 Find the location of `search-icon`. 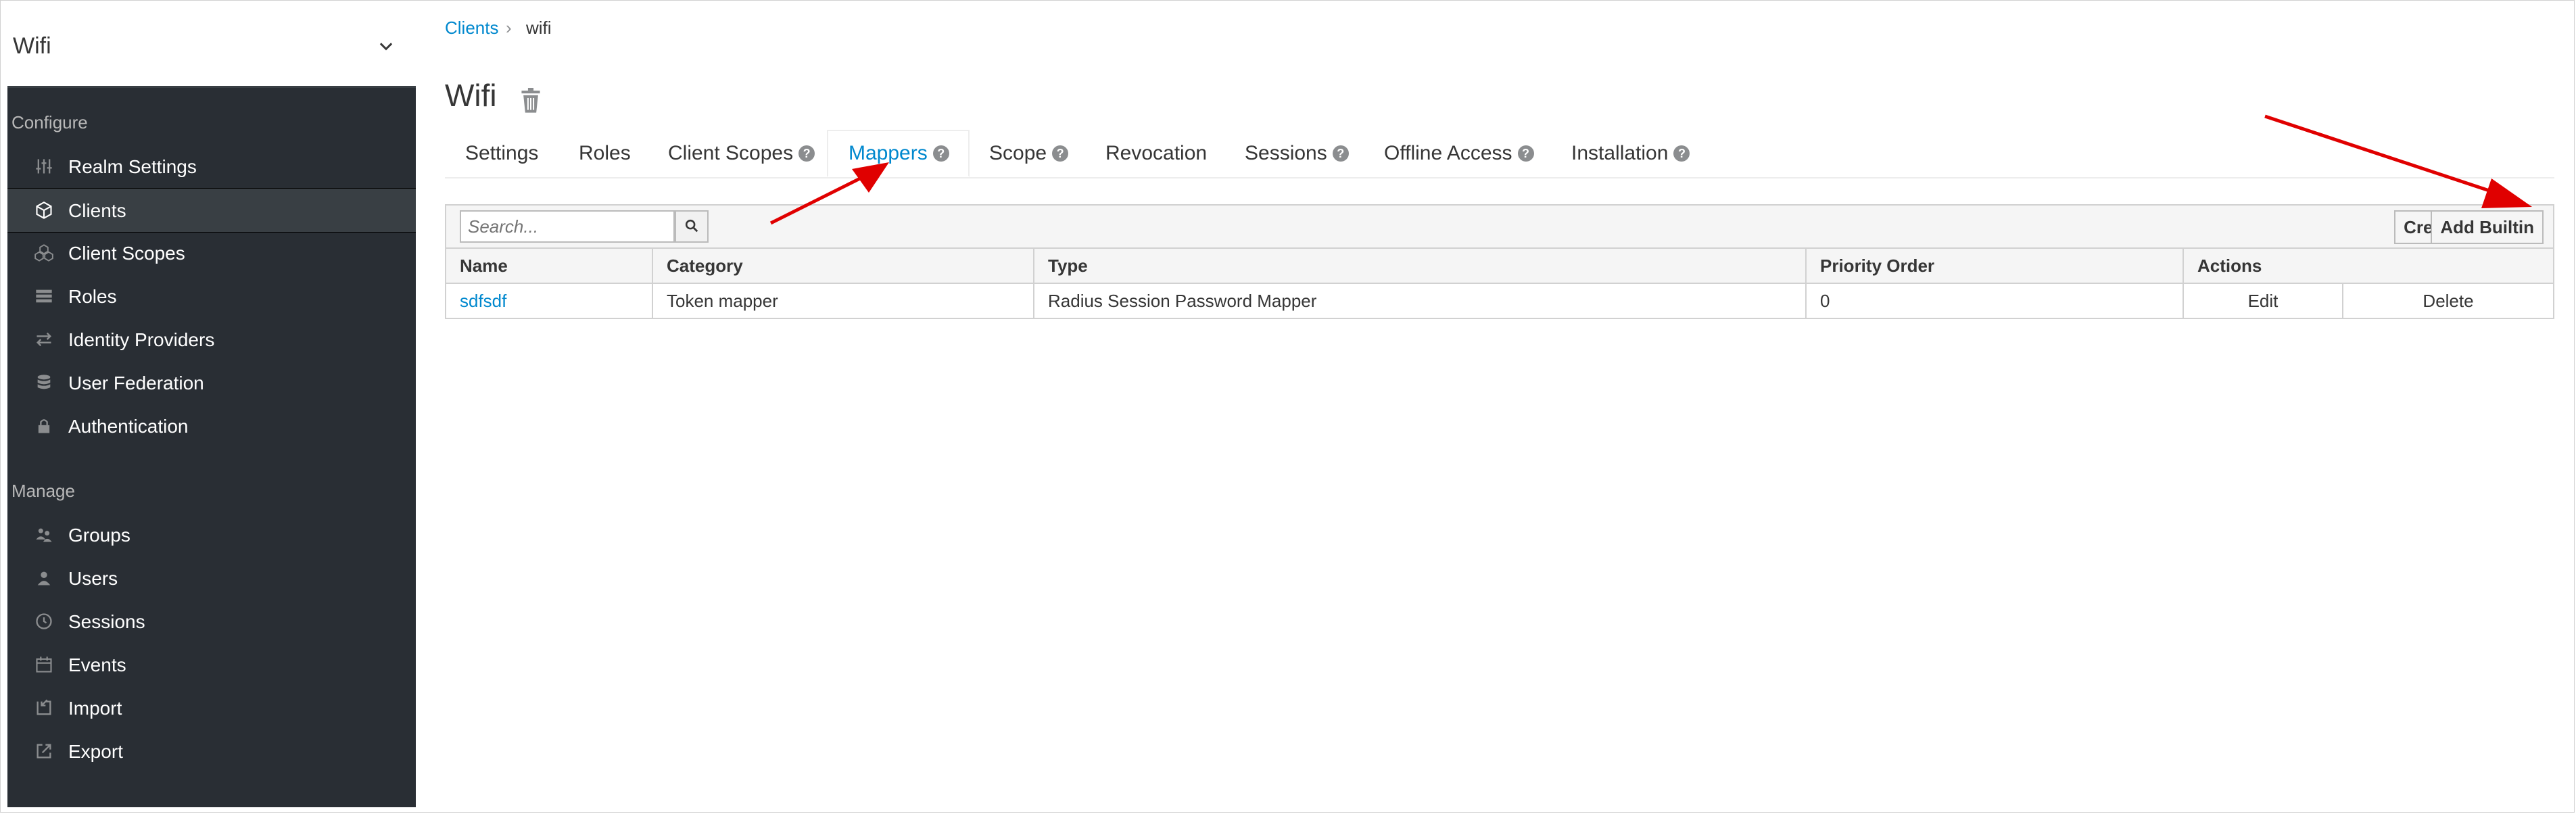

search-icon is located at coordinates (691, 226).